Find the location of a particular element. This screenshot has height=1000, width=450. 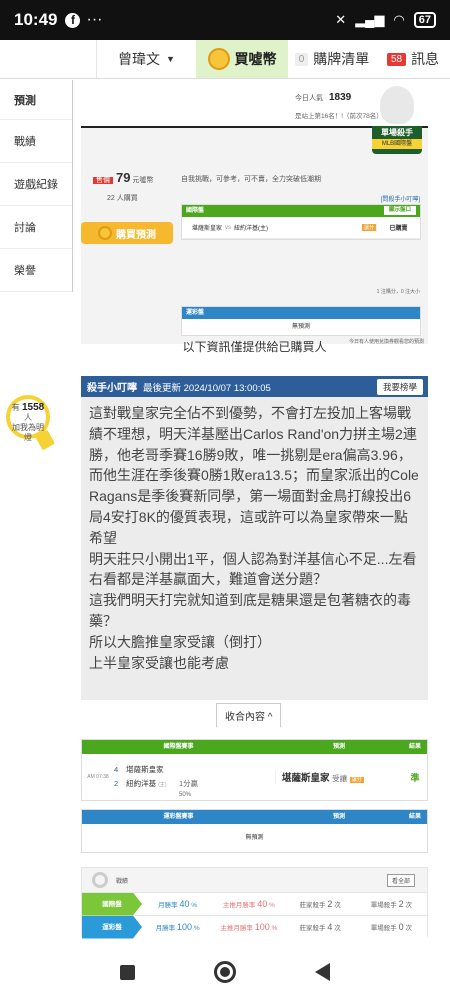

bet-note: 1 注購分，0 注大小 is located at coordinates (398, 292).